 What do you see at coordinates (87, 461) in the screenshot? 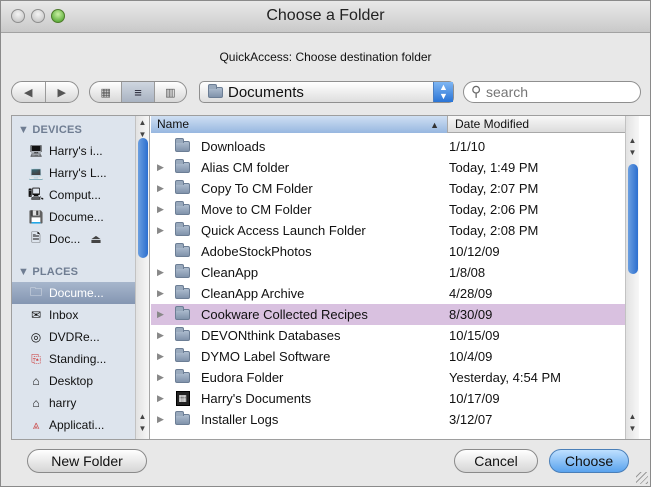
I see `new-folder-button: New Folder` at bounding box center [87, 461].